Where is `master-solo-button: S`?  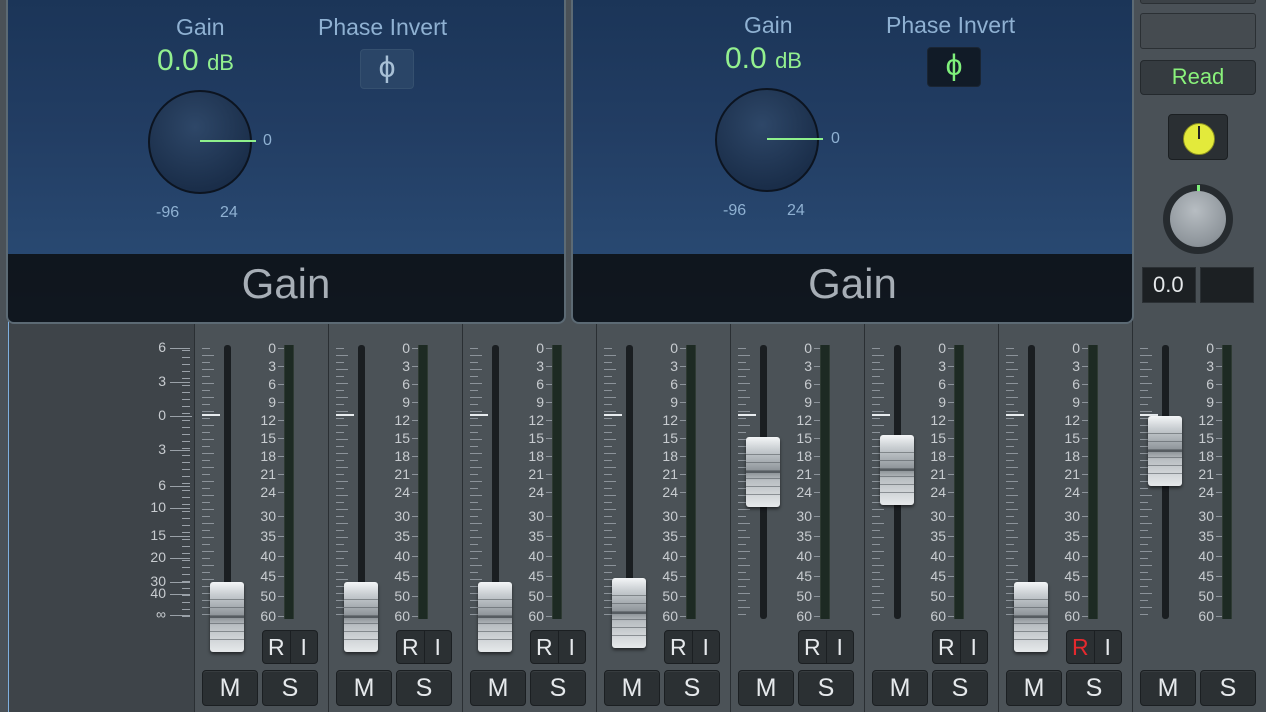
master-solo-button: S is located at coordinates (1228, 688).